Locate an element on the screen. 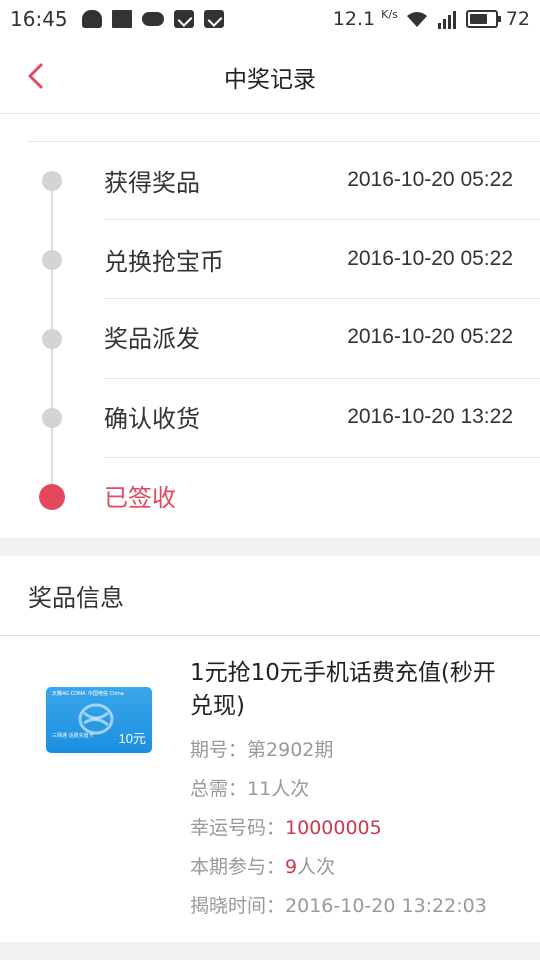 This screenshot has height=960, width=540. step-label: 已签收 is located at coordinates (140, 498).